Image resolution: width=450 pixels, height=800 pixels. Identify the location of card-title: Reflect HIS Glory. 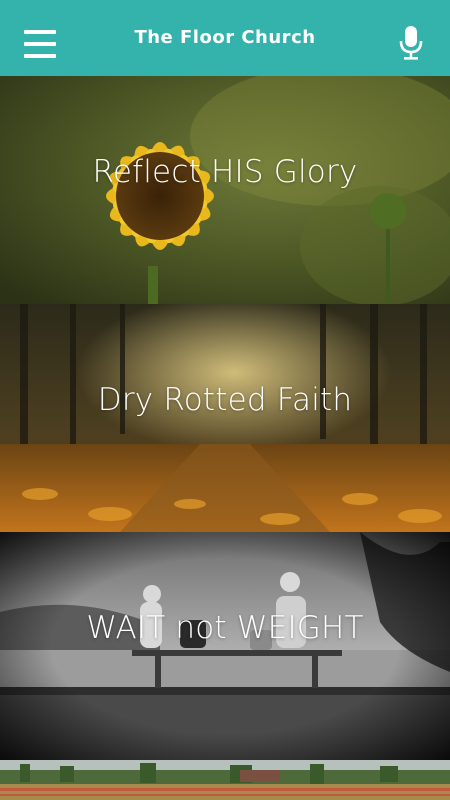
(225, 172).